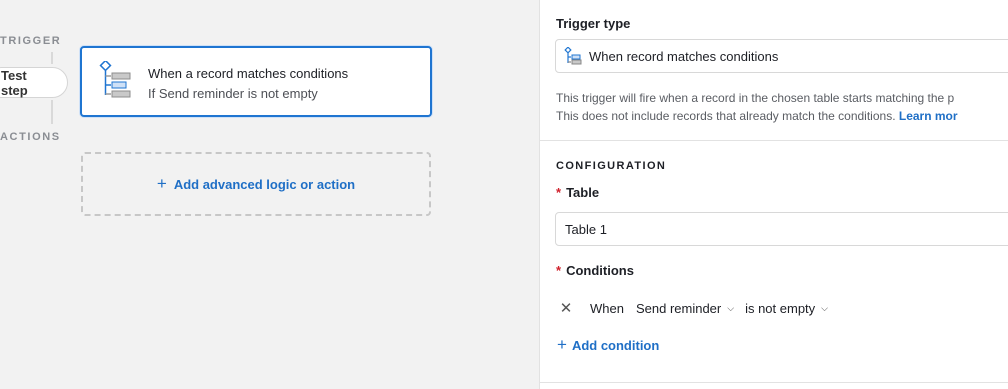 This screenshot has height=389, width=1008. I want to click on configuration-heading: CONFIGURATION, so click(611, 166).